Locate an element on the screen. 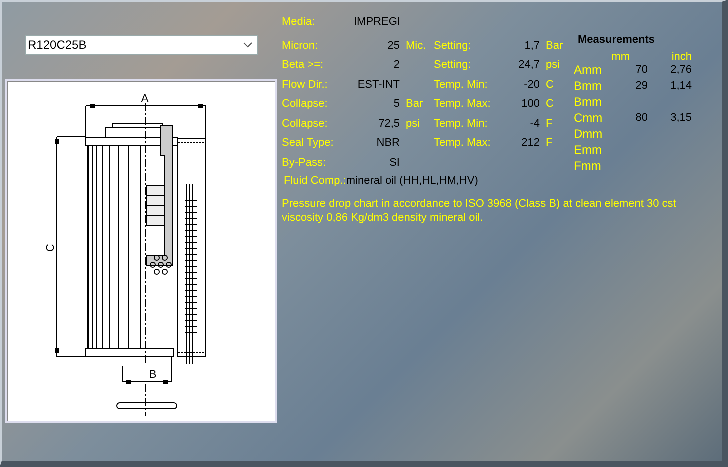 Image resolution: width=728 pixels, height=467 pixels. spec-value: 100 is located at coordinates (531, 104).